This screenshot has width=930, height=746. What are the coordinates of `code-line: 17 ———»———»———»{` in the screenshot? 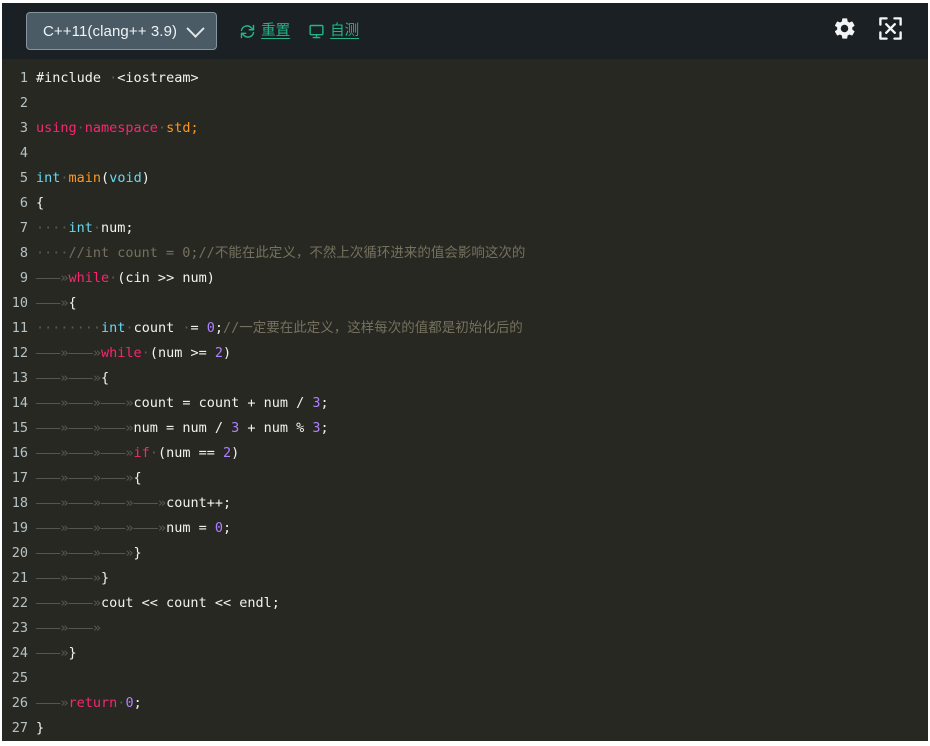 It's located at (465, 478).